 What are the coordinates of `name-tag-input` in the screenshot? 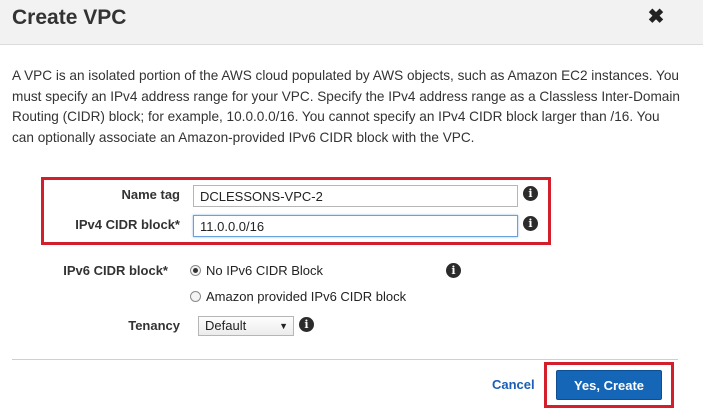 It's located at (355, 196).